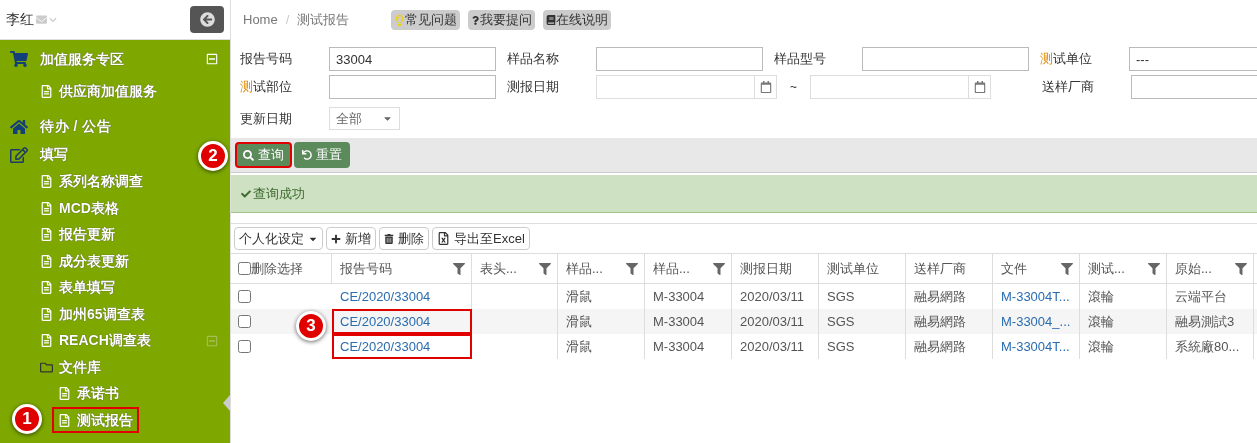 The image size is (1257, 443). Describe the element at coordinates (389, 238) in the screenshot. I see `trash-icon` at that location.